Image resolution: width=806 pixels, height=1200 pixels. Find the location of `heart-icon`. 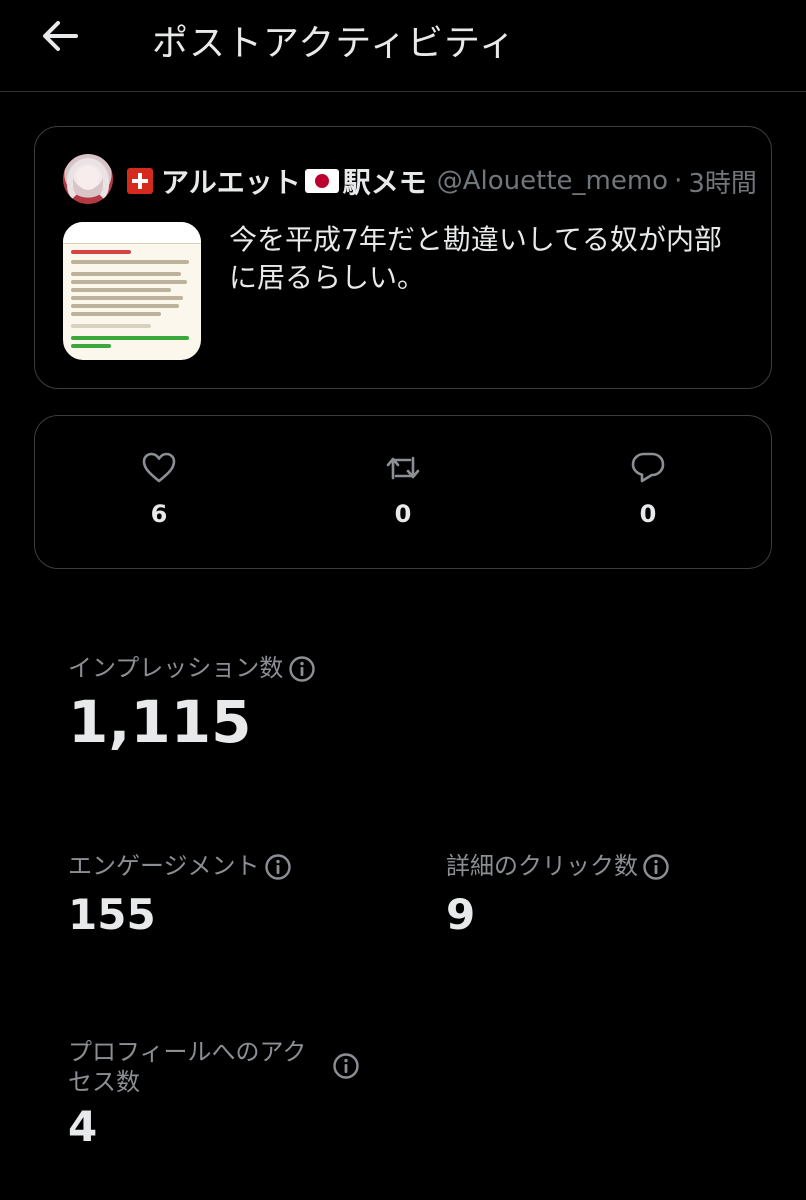

heart-icon is located at coordinates (159, 467).